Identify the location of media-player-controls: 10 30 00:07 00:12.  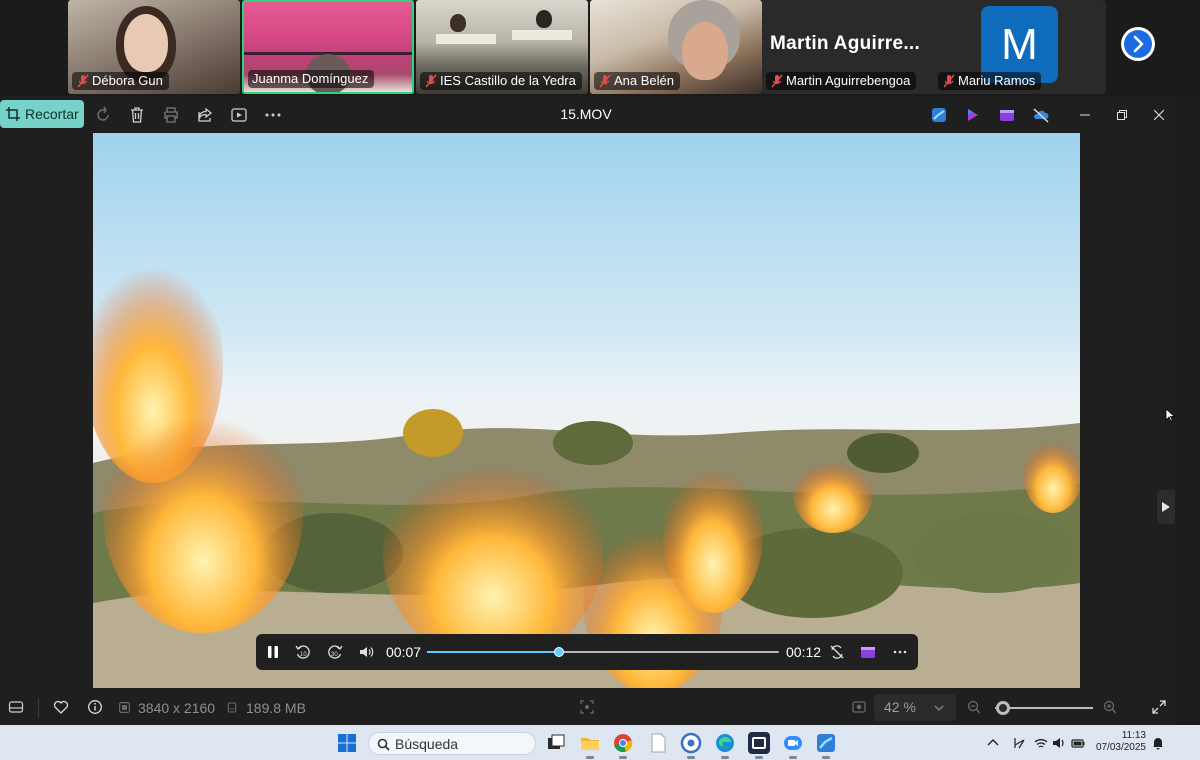
(587, 652).